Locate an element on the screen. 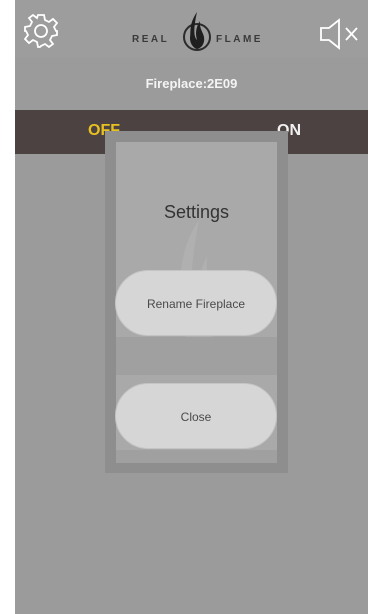  dialog-divider is located at coordinates (196, 356).